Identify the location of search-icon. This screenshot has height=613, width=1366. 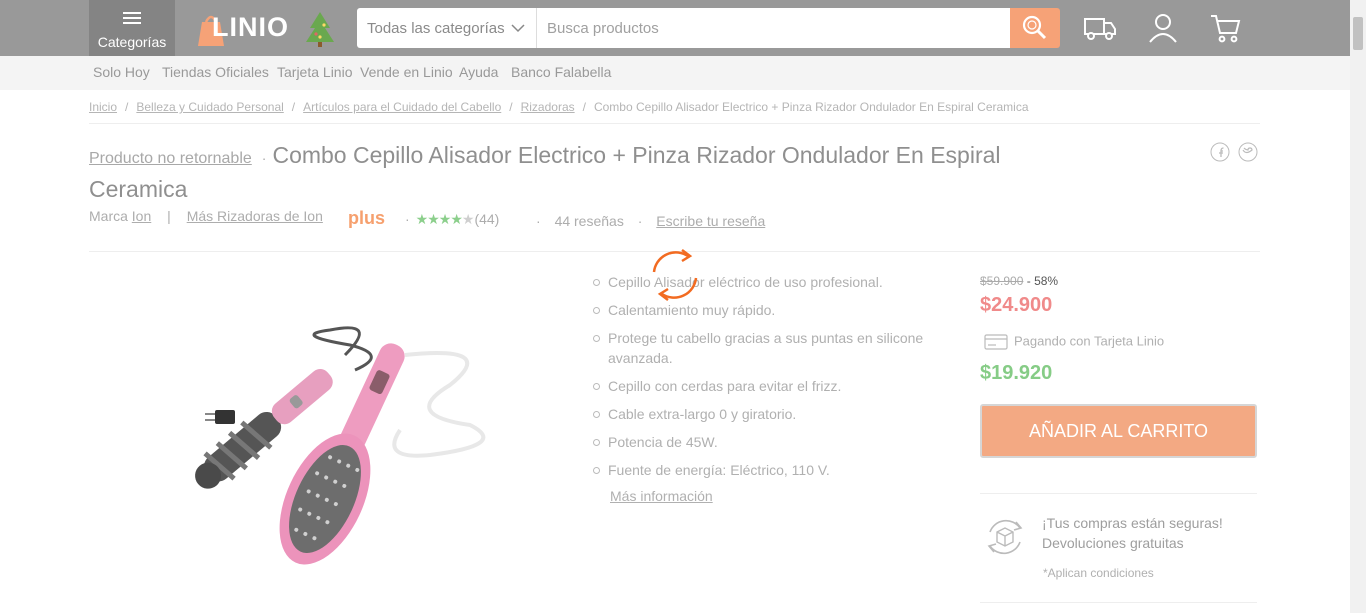
(1034, 27).